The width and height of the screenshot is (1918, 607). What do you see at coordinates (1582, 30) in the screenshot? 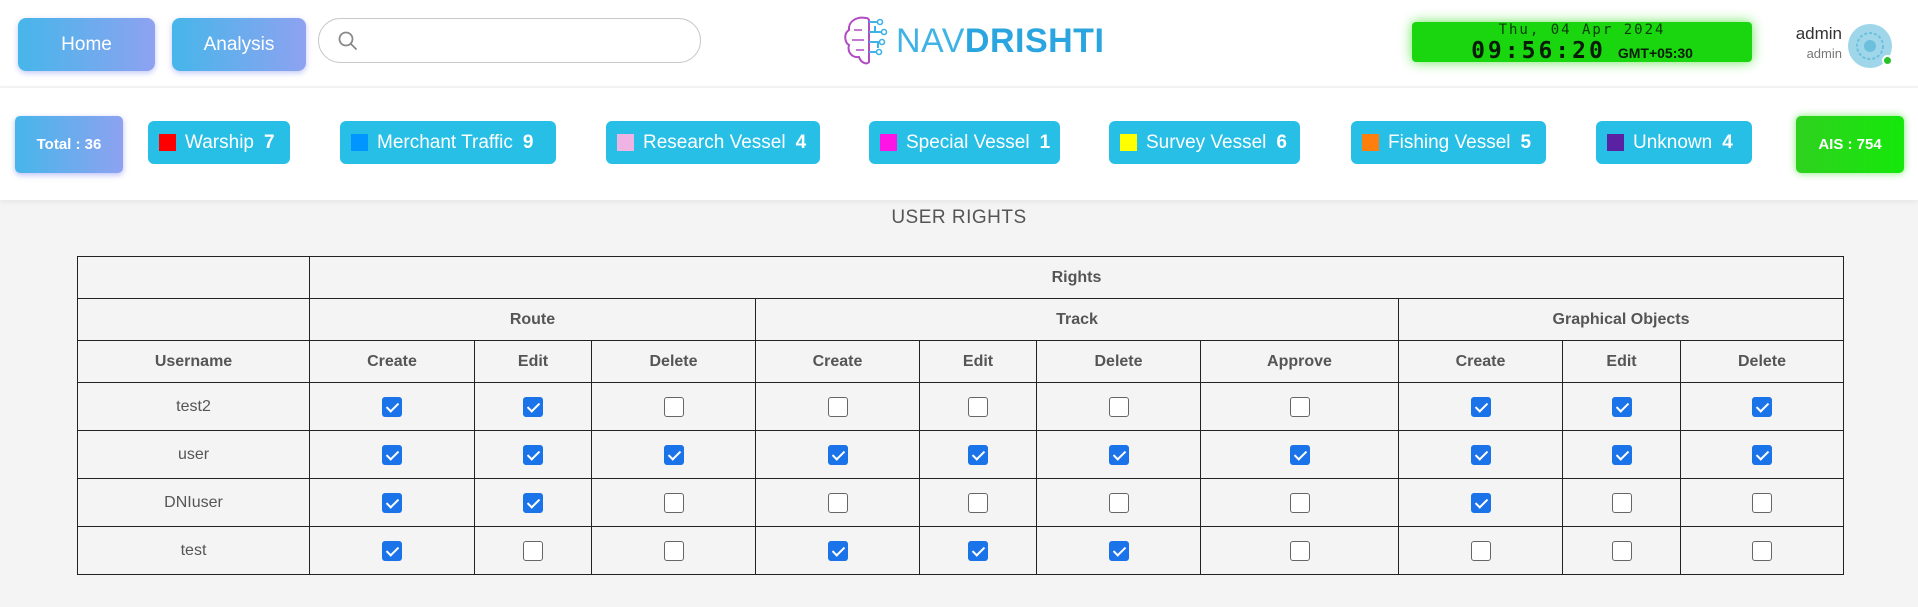
I see `current-date: Thu, 04 Apr 2024` at bounding box center [1582, 30].